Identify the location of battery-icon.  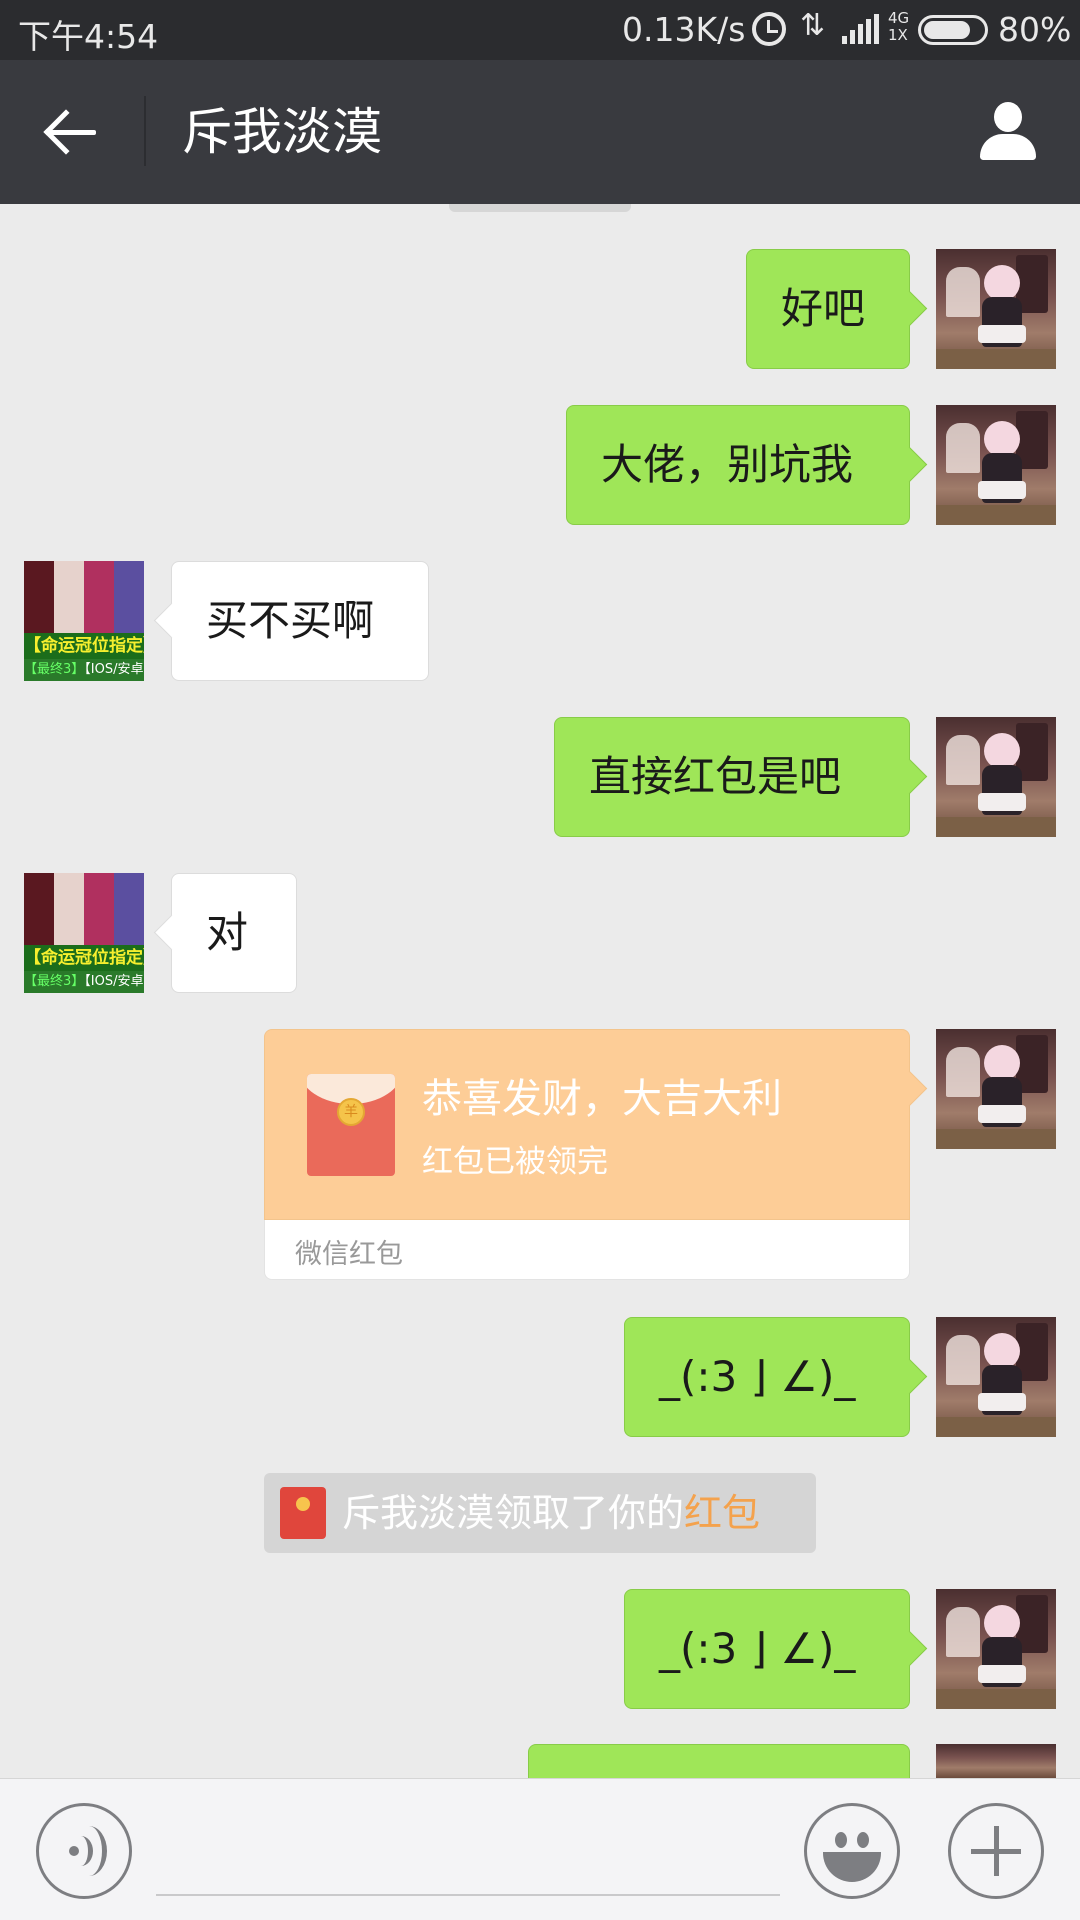
(953, 30).